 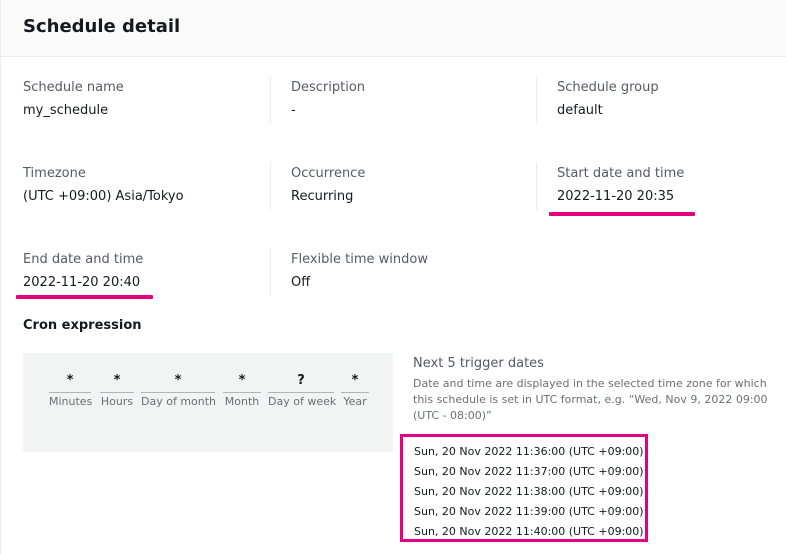 I want to click on panel-header: Schedule detail, so click(x=393, y=28).